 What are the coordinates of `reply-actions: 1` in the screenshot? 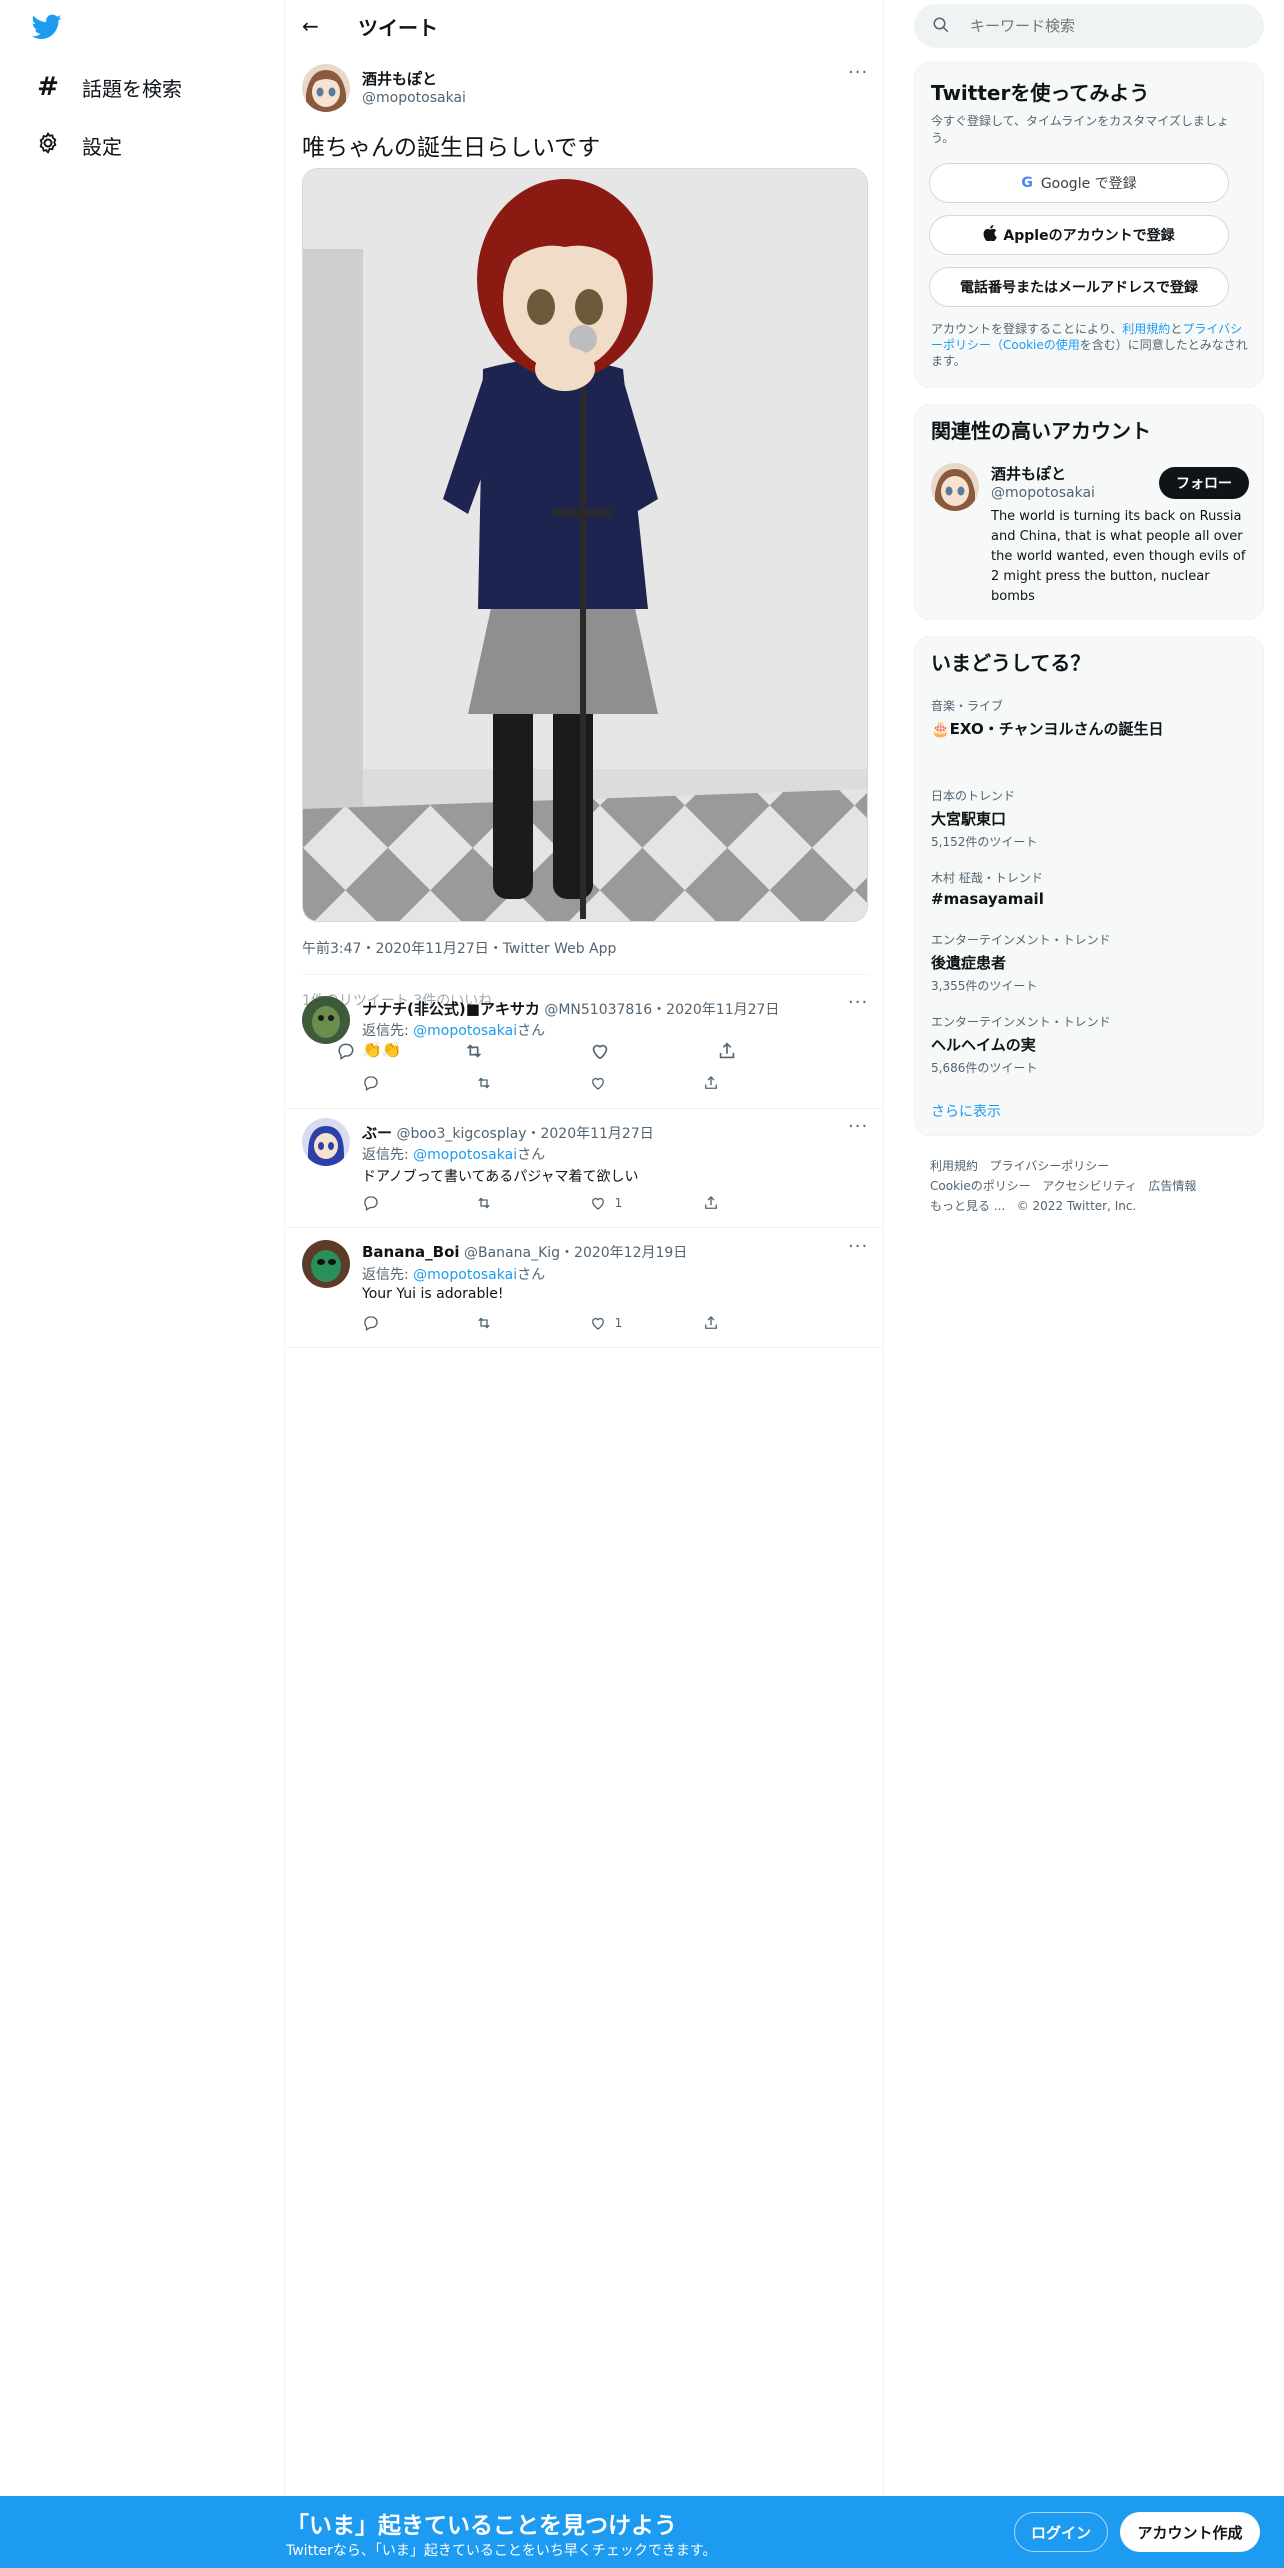 It's located at (577, 1323).